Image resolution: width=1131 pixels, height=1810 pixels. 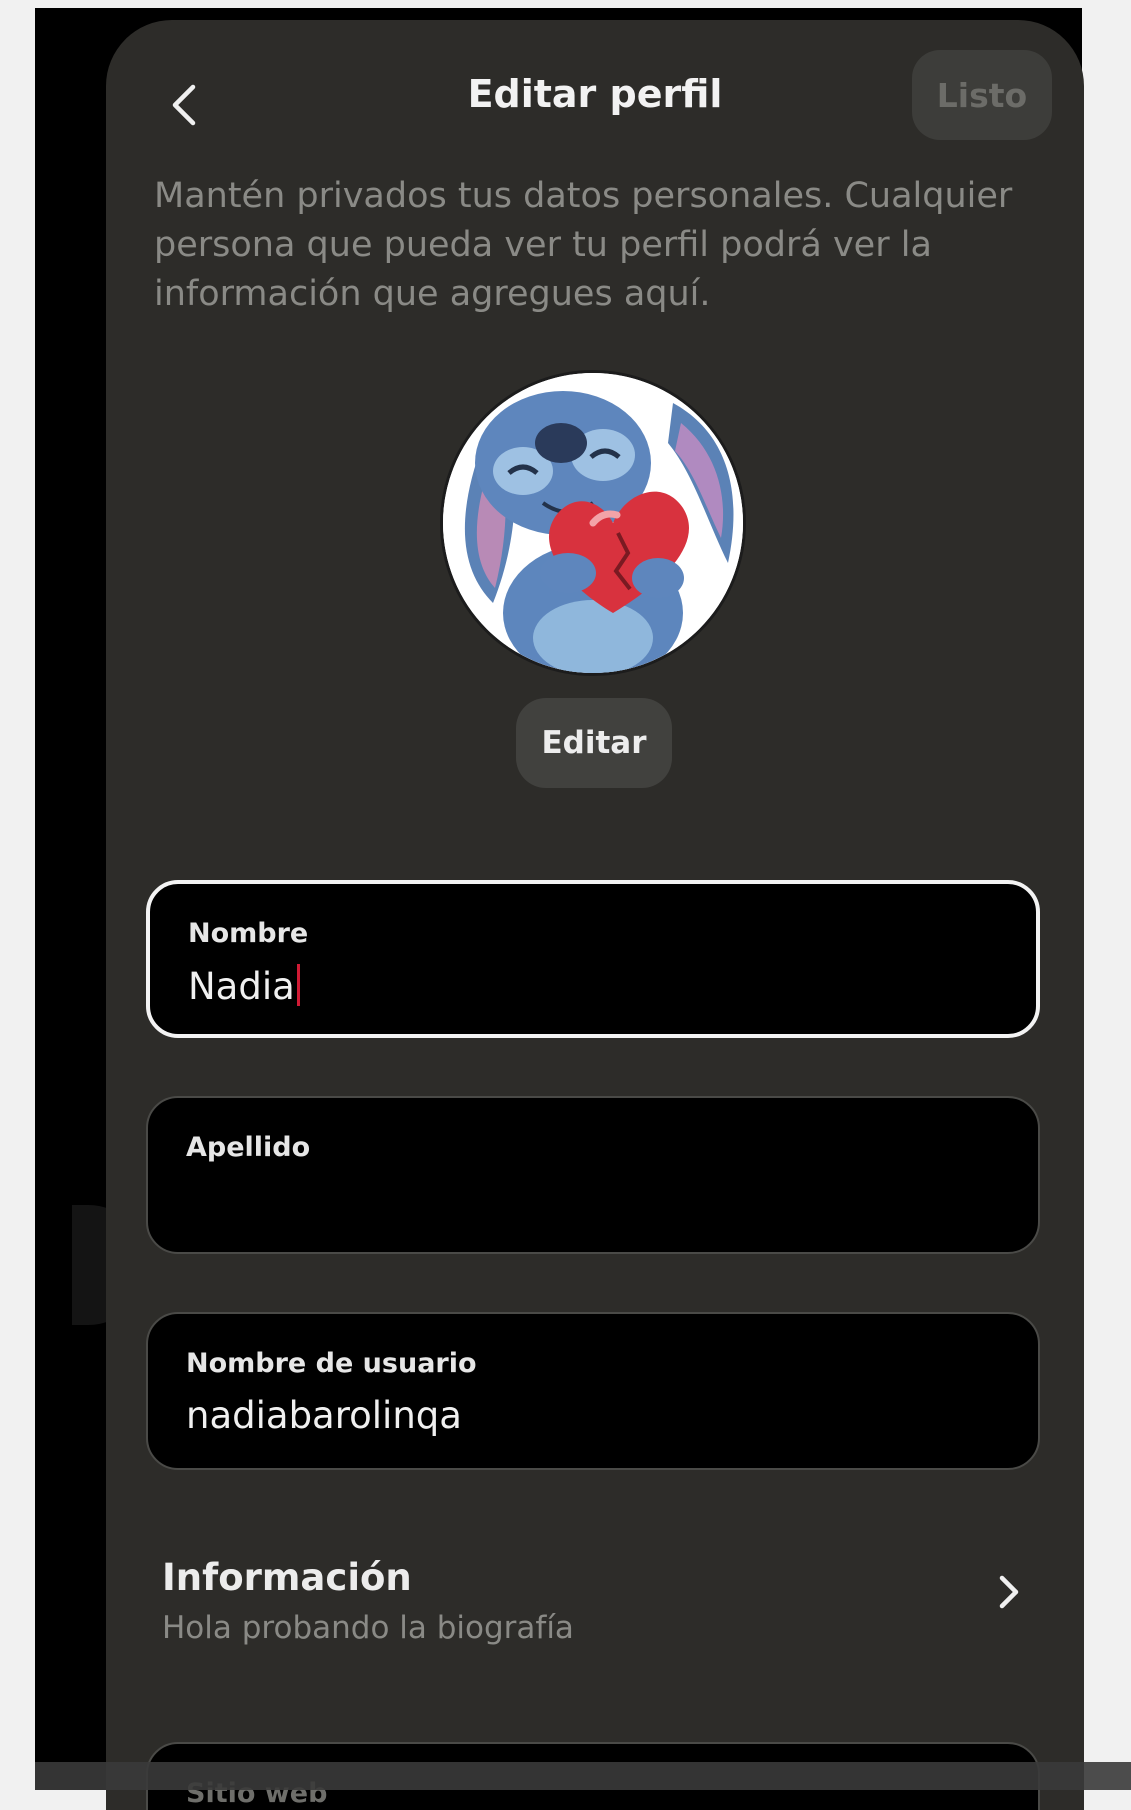 What do you see at coordinates (248, 1147) in the screenshot?
I see `last-name-label: Apellido` at bounding box center [248, 1147].